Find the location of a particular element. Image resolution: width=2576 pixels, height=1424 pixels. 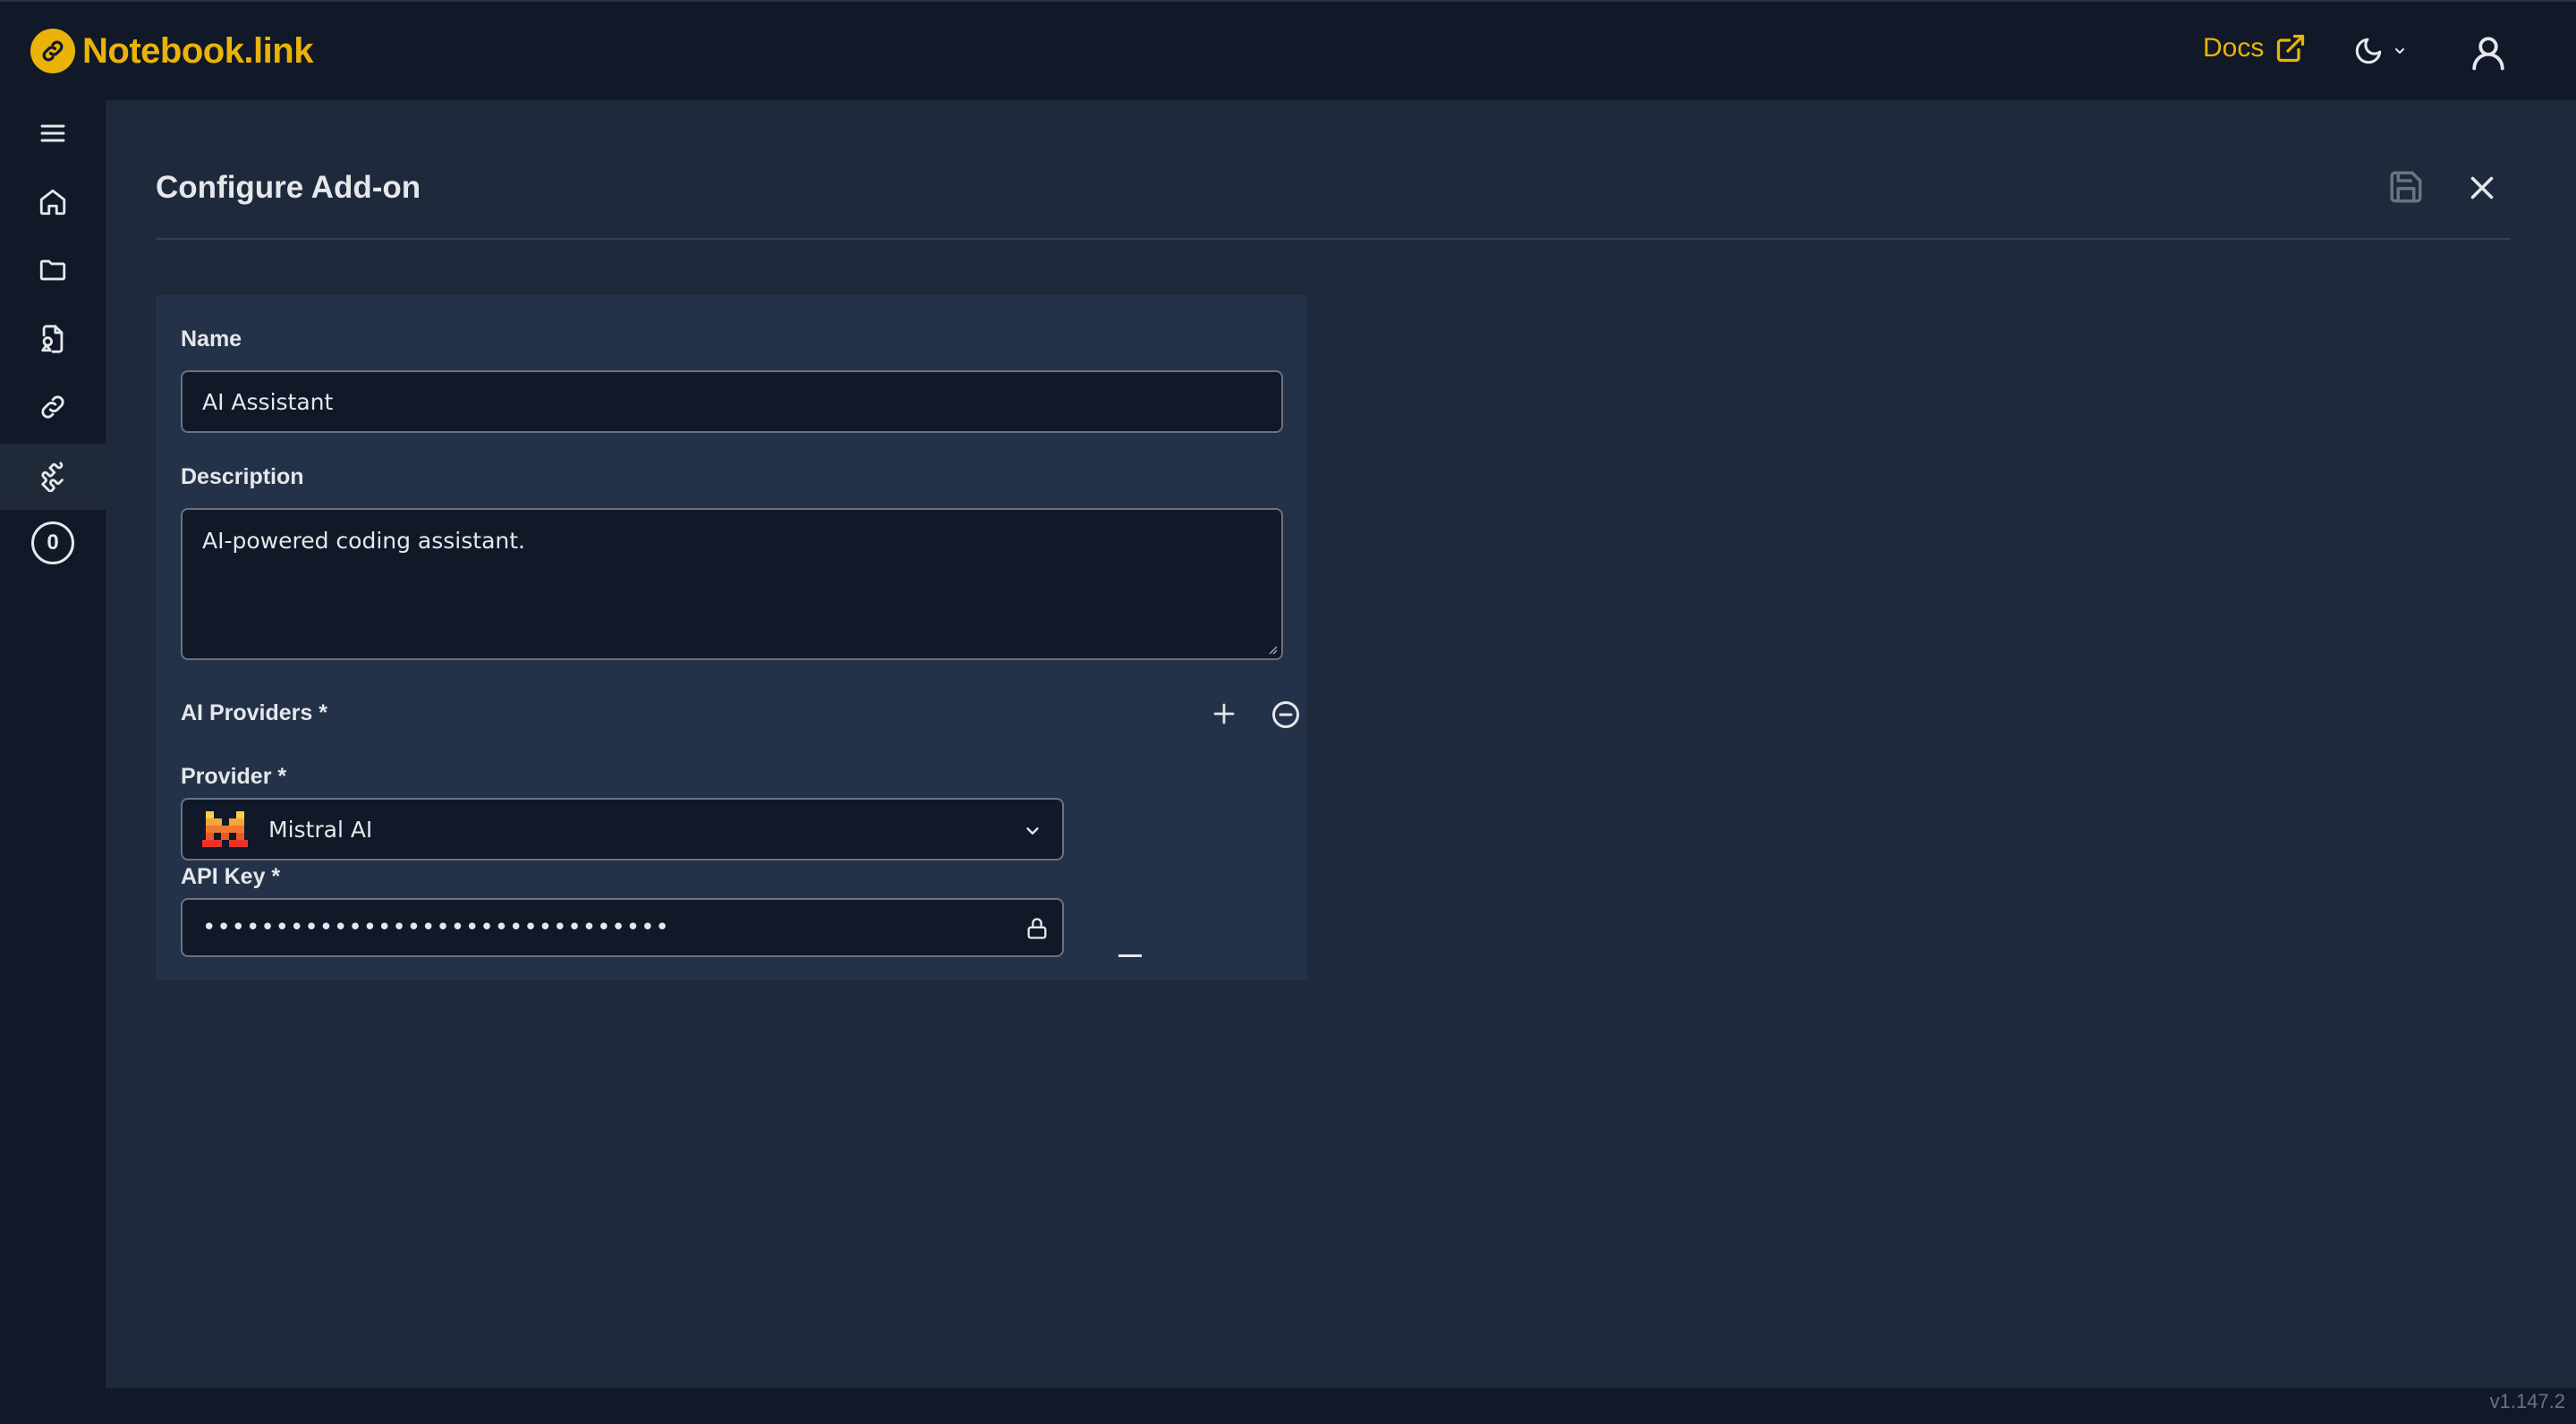

moon-icon is located at coordinates (2368, 51).